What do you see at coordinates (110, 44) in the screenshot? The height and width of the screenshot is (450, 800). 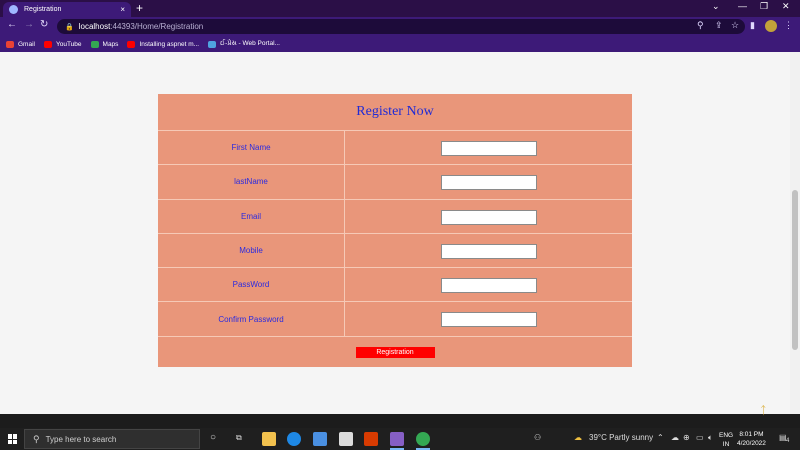 I see `bookmark-label: Maps` at bounding box center [110, 44].